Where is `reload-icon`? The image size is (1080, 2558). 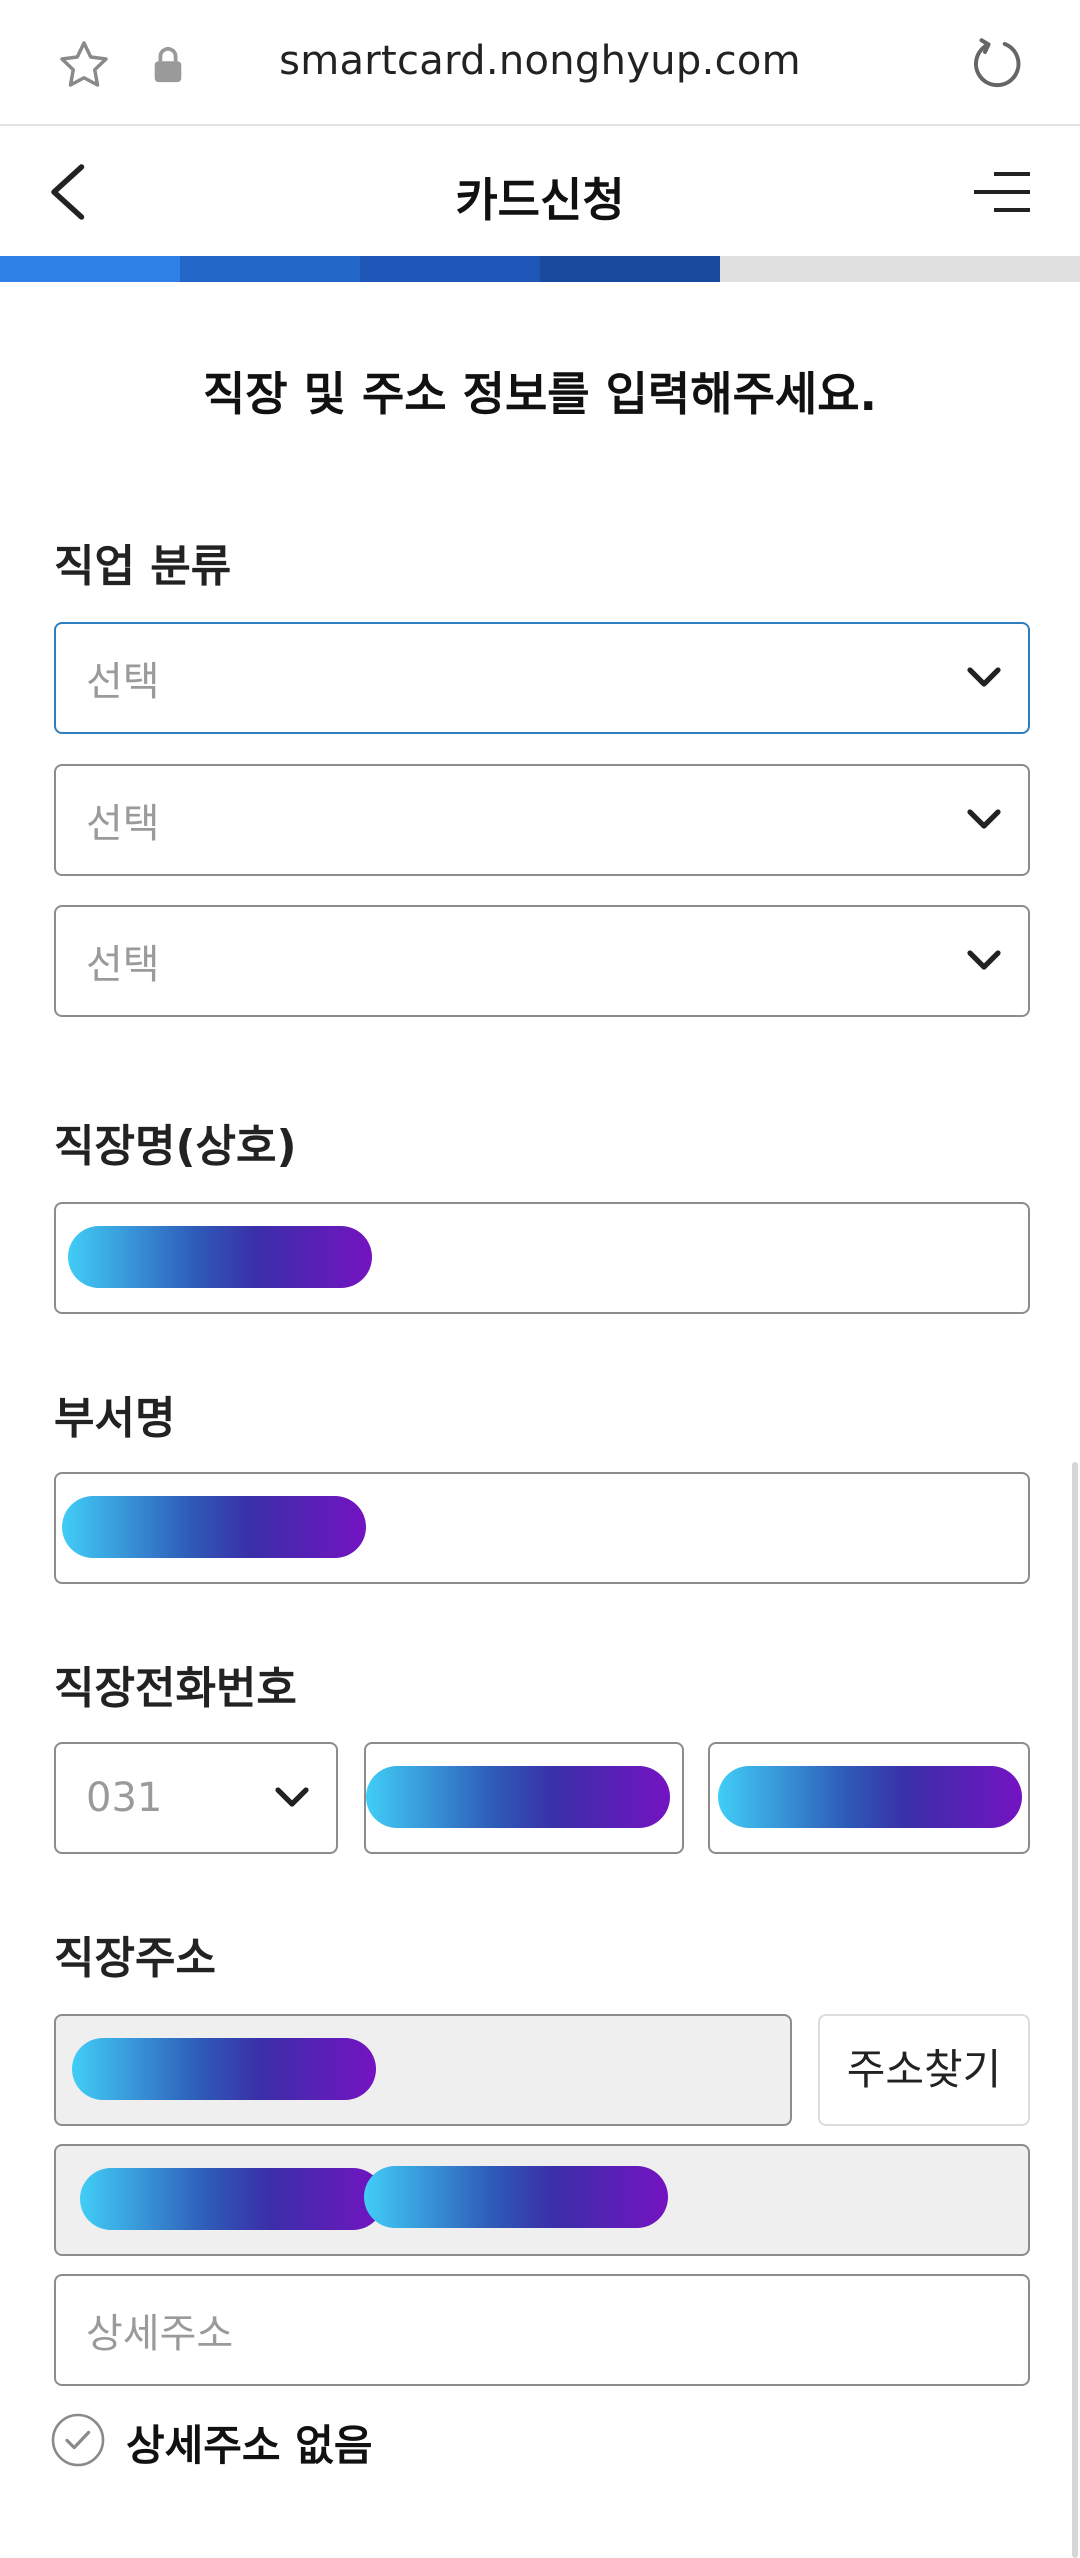 reload-icon is located at coordinates (996, 64).